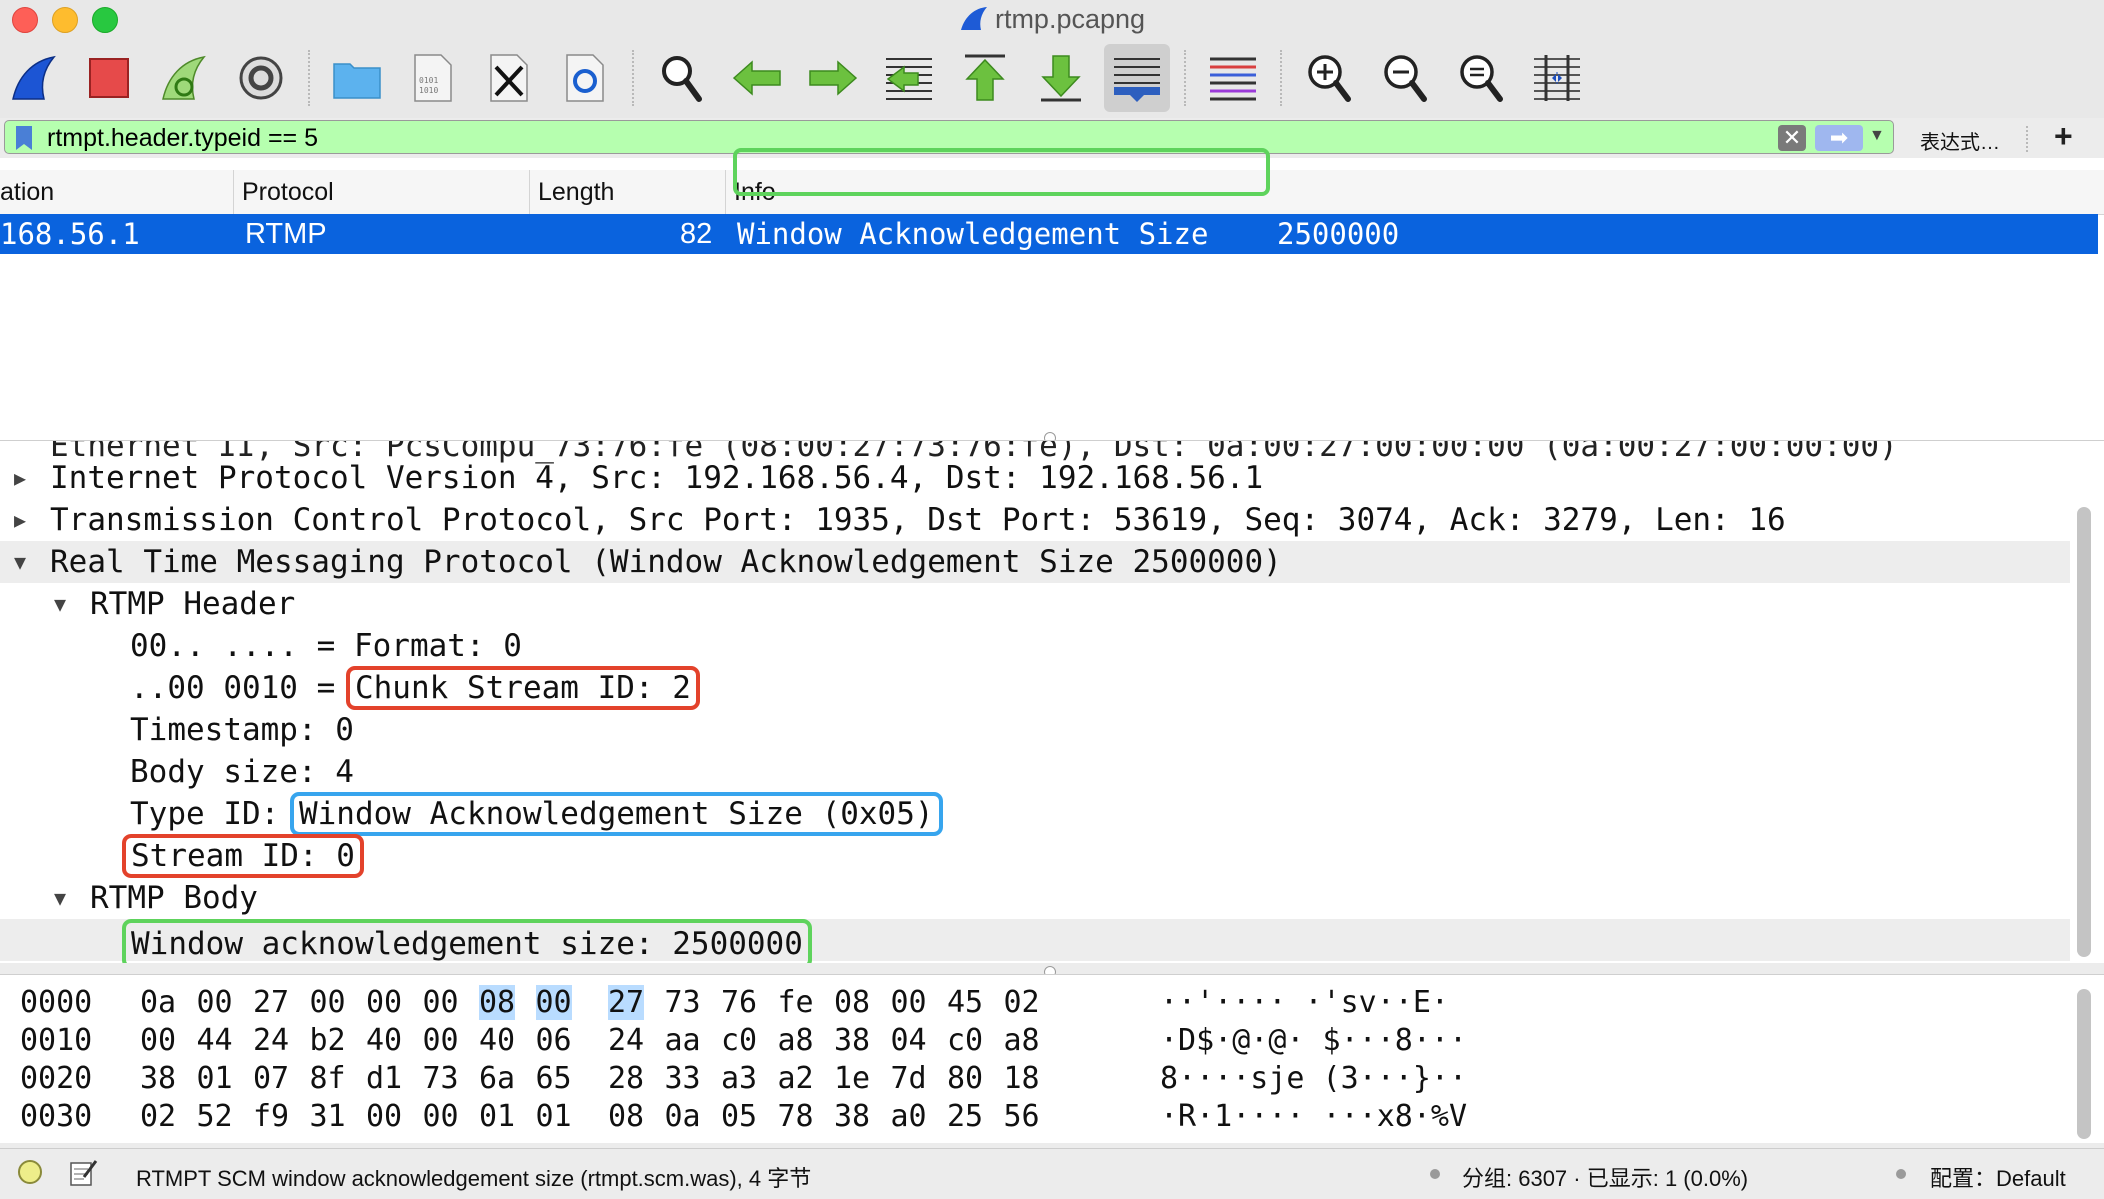 Image resolution: width=2104 pixels, height=1199 pixels. What do you see at coordinates (739, 1116) in the screenshot?
I see `hex-byte: 05` at bounding box center [739, 1116].